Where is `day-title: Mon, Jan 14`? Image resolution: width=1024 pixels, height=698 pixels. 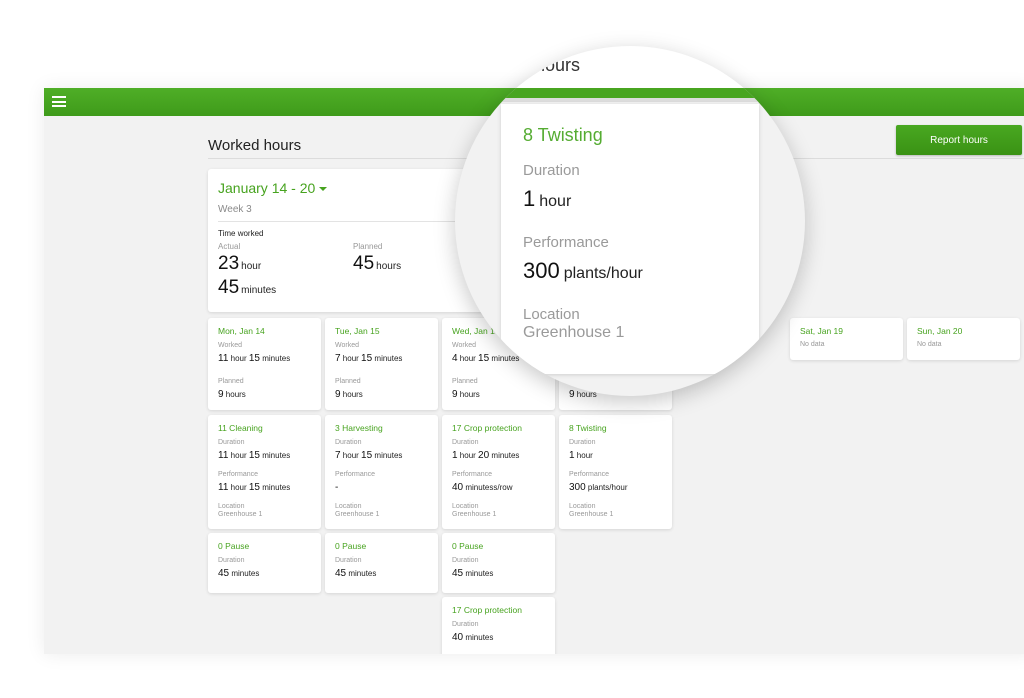 day-title: Mon, Jan 14 is located at coordinates (241, 331).